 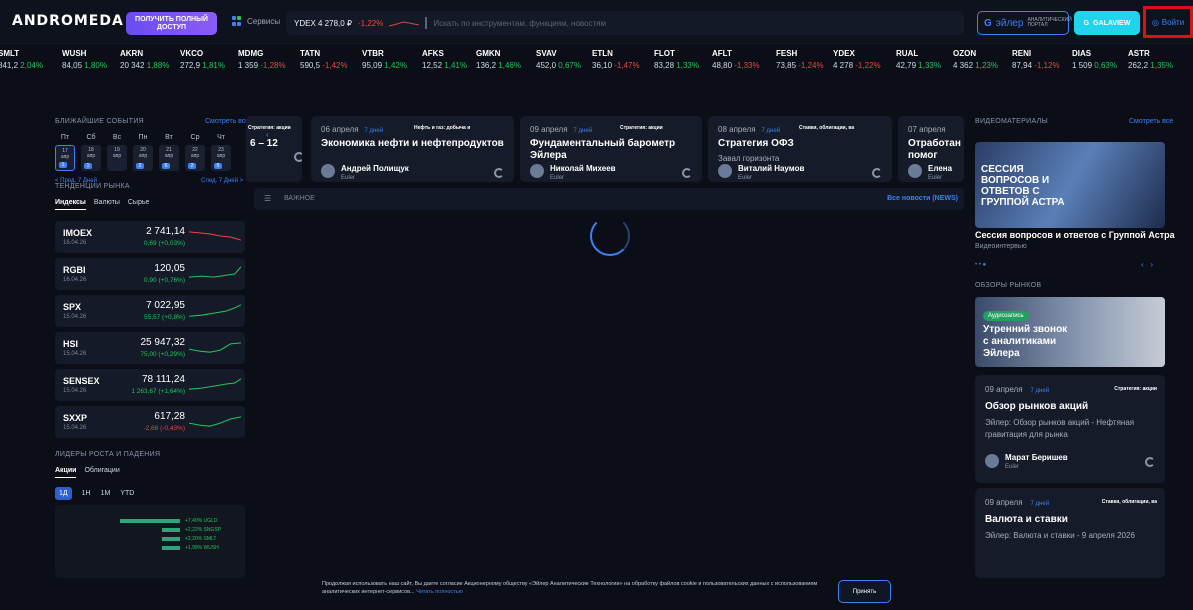 What do you see at coordinates (918, 59) in the screenshot?
I see `ticker-item: RUAL 42,79 1,33%` at bounding box center [918, 59].